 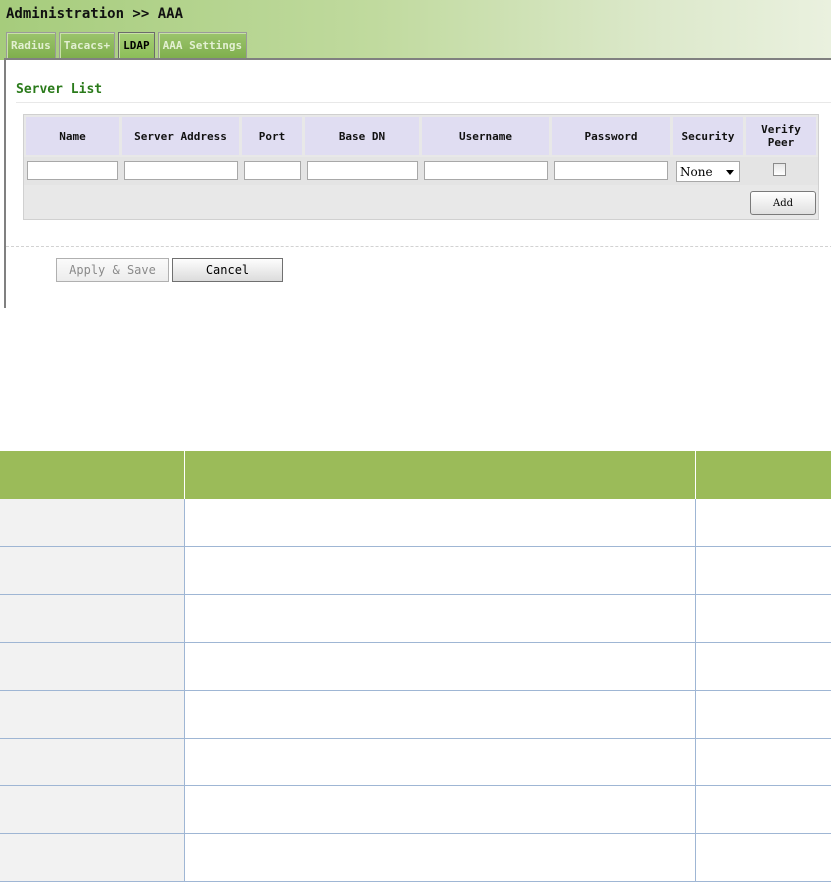 I want to click on col-header-port: Port, so click(x=272, y=136).